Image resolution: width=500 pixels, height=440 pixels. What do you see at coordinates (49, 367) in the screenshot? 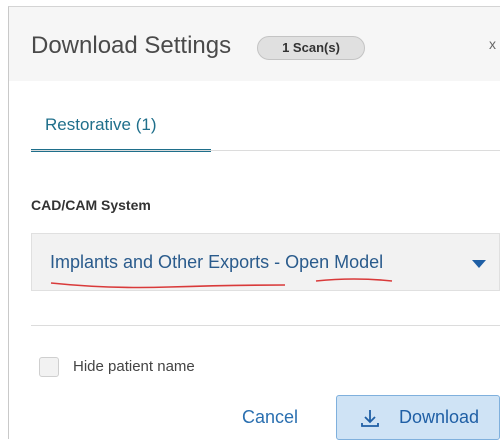
I see `hide-patient-name-checkbox` at bounding box center [49, 367].